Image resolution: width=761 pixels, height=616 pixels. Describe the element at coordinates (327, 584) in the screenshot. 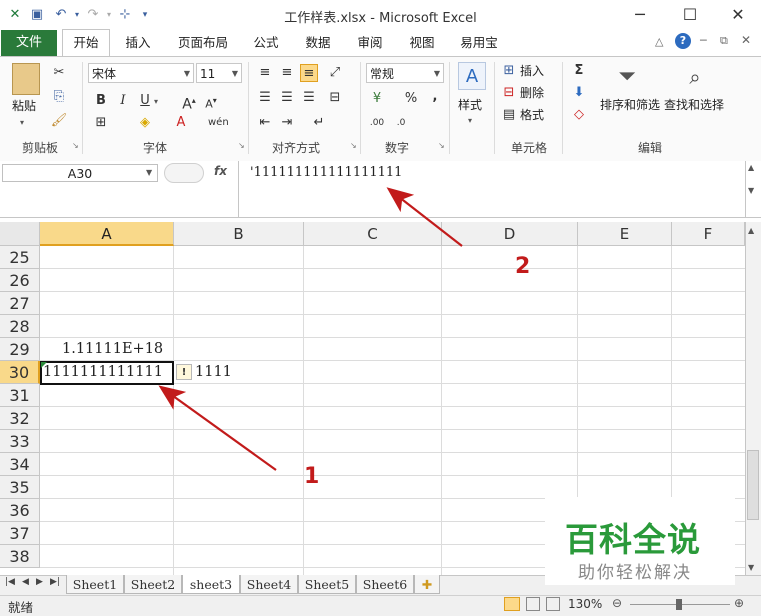

I see `sheet-tab-sheet5: Sheet5` at that location.